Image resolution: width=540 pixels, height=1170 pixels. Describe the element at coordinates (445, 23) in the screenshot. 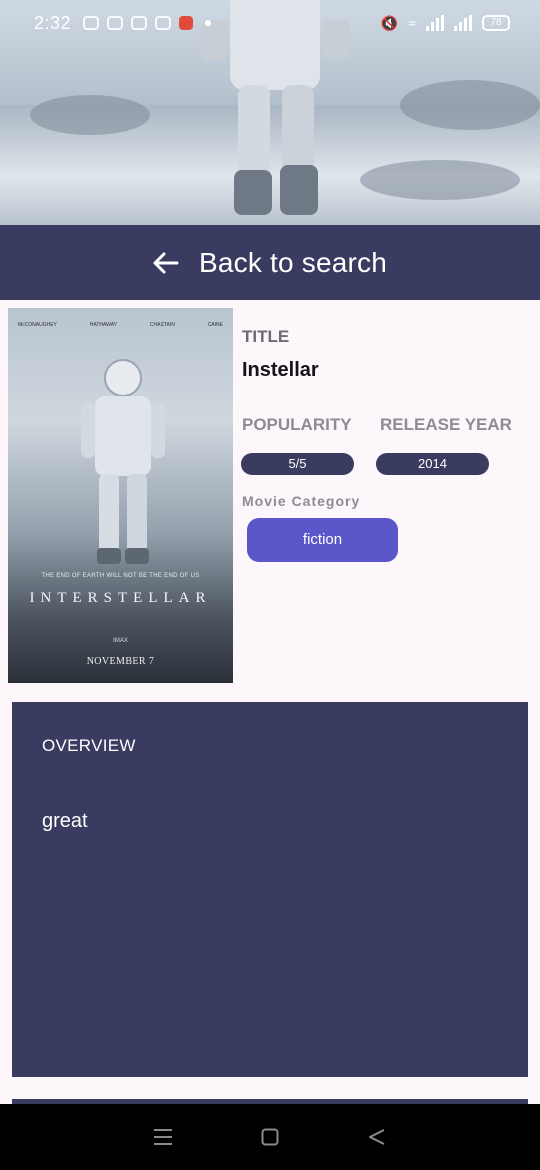

I see `status-indicators: 🔇 ≈ 78` at that location.